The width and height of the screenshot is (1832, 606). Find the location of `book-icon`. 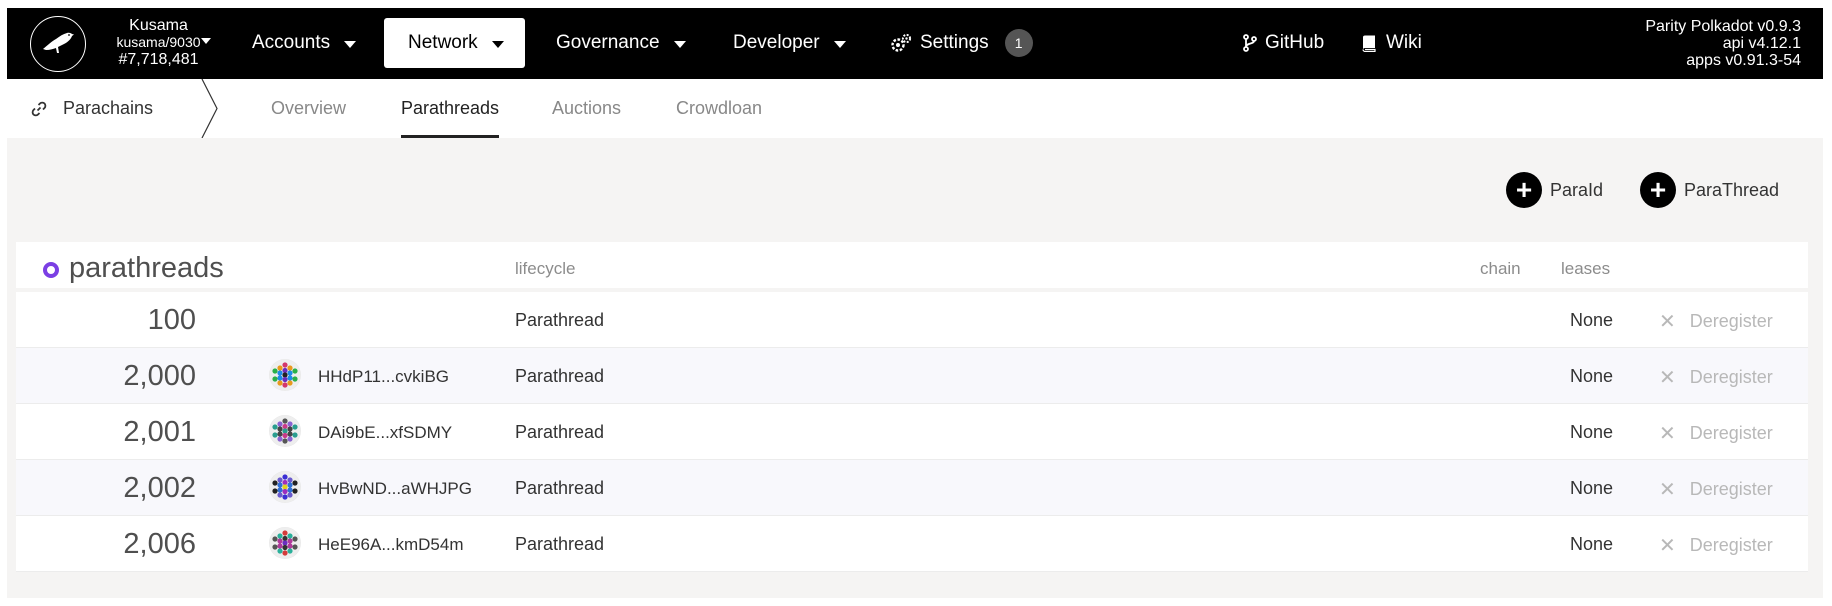

book-icon is located at coordinates (1369, 43).